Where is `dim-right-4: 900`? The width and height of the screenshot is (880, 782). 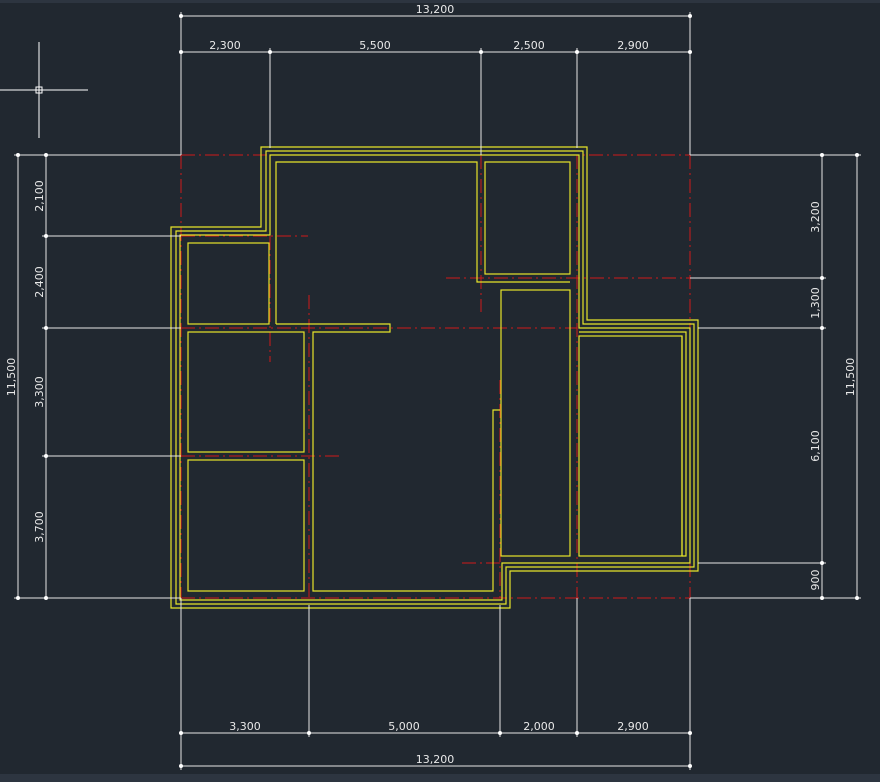
dim-right-4: 900 is located at coordinates (815, 580).